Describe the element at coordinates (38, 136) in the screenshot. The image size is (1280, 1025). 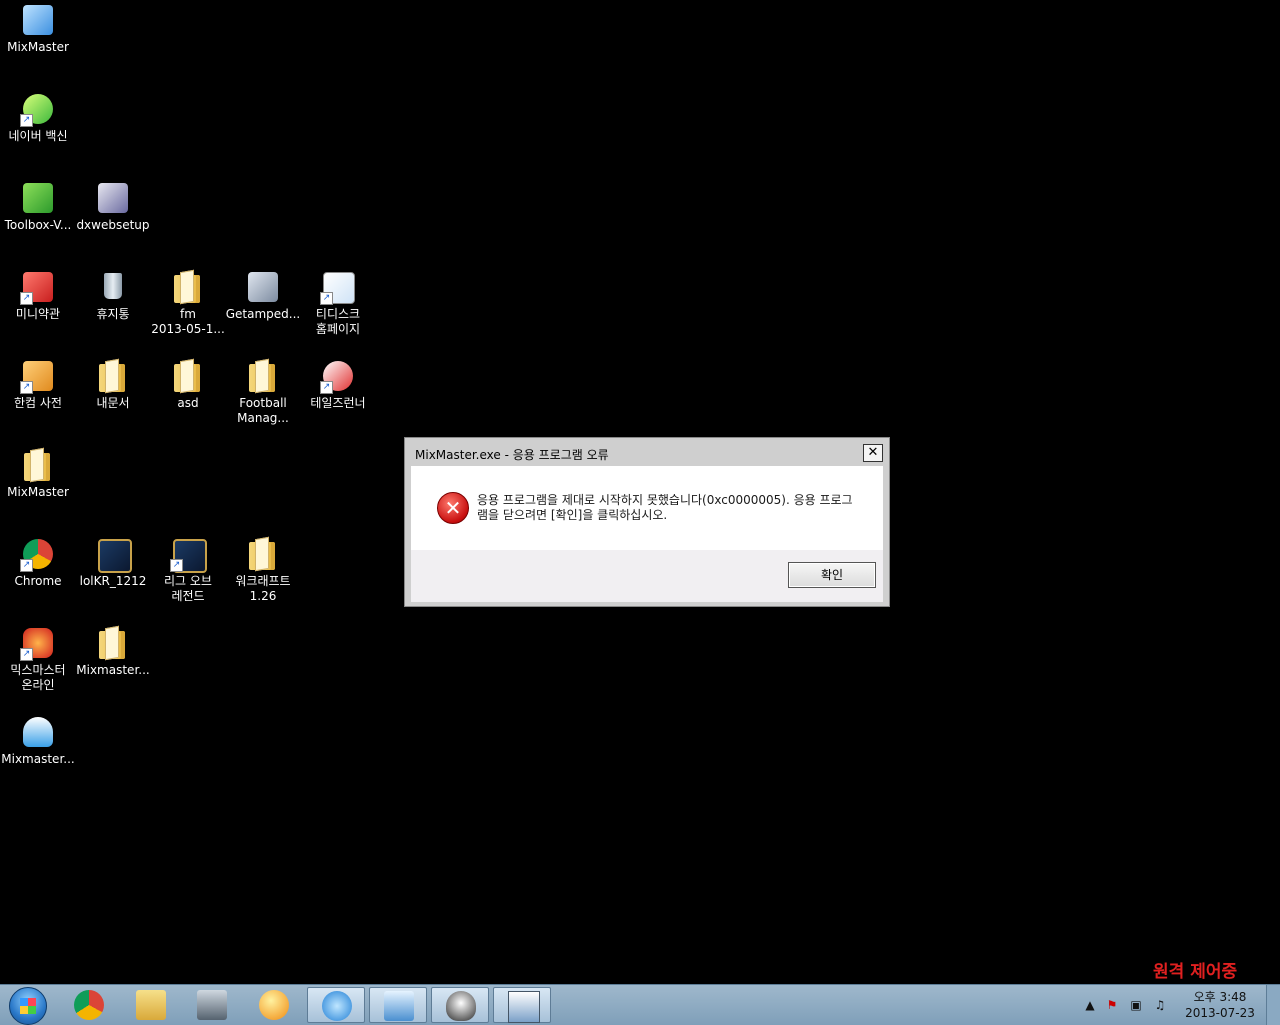
I see `desktop-icon-label: 네이버 백신` at that location.